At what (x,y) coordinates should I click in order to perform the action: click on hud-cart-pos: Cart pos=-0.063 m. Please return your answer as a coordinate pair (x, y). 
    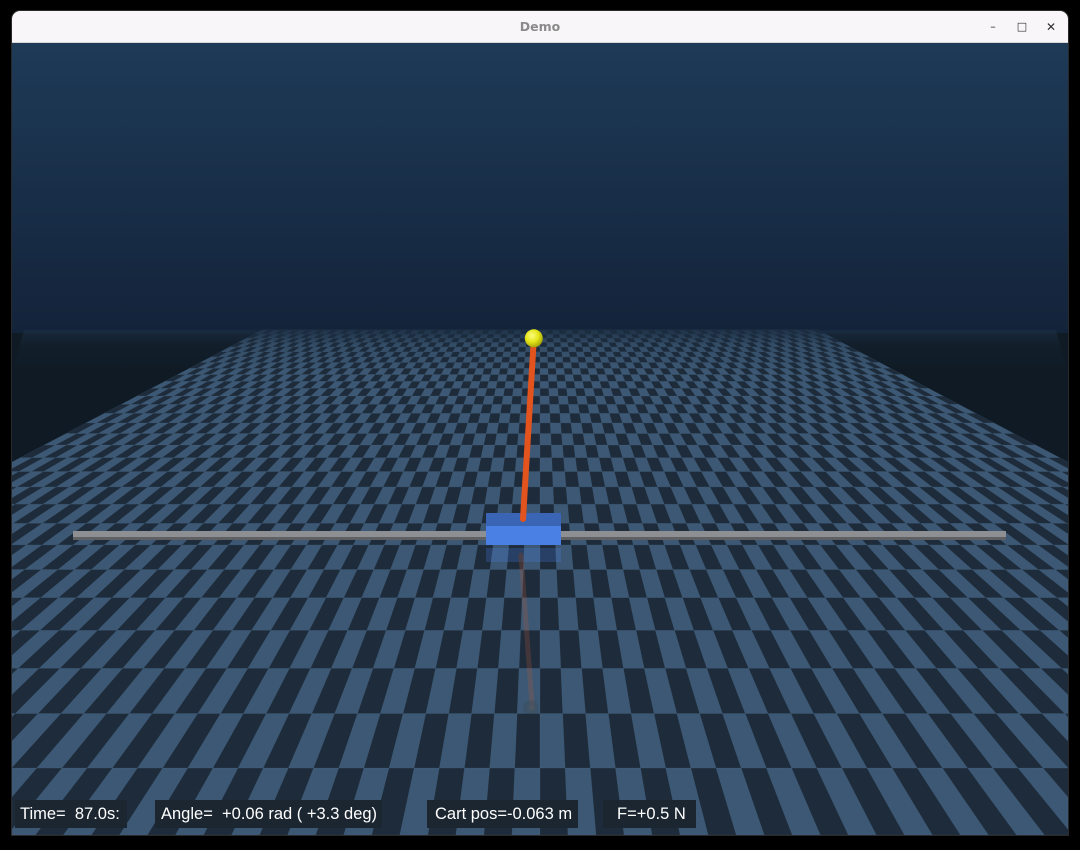
    Looking at the image, I should click on (503, 814).